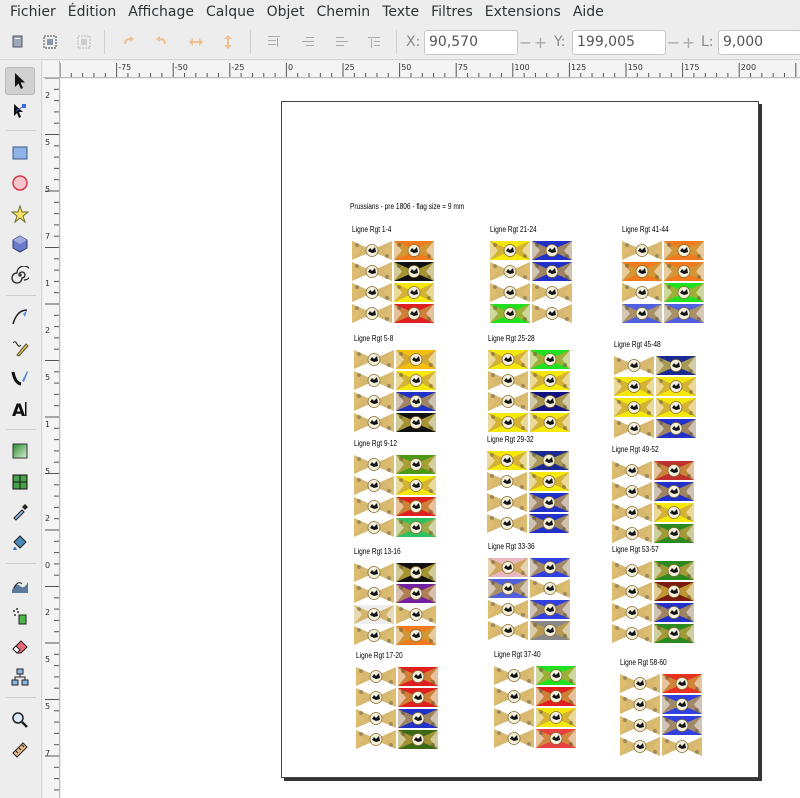  Describe the element at coordinates (637, 344) in the screenshot. I see `group-label: Ligne Rgt 45-48` at that location.